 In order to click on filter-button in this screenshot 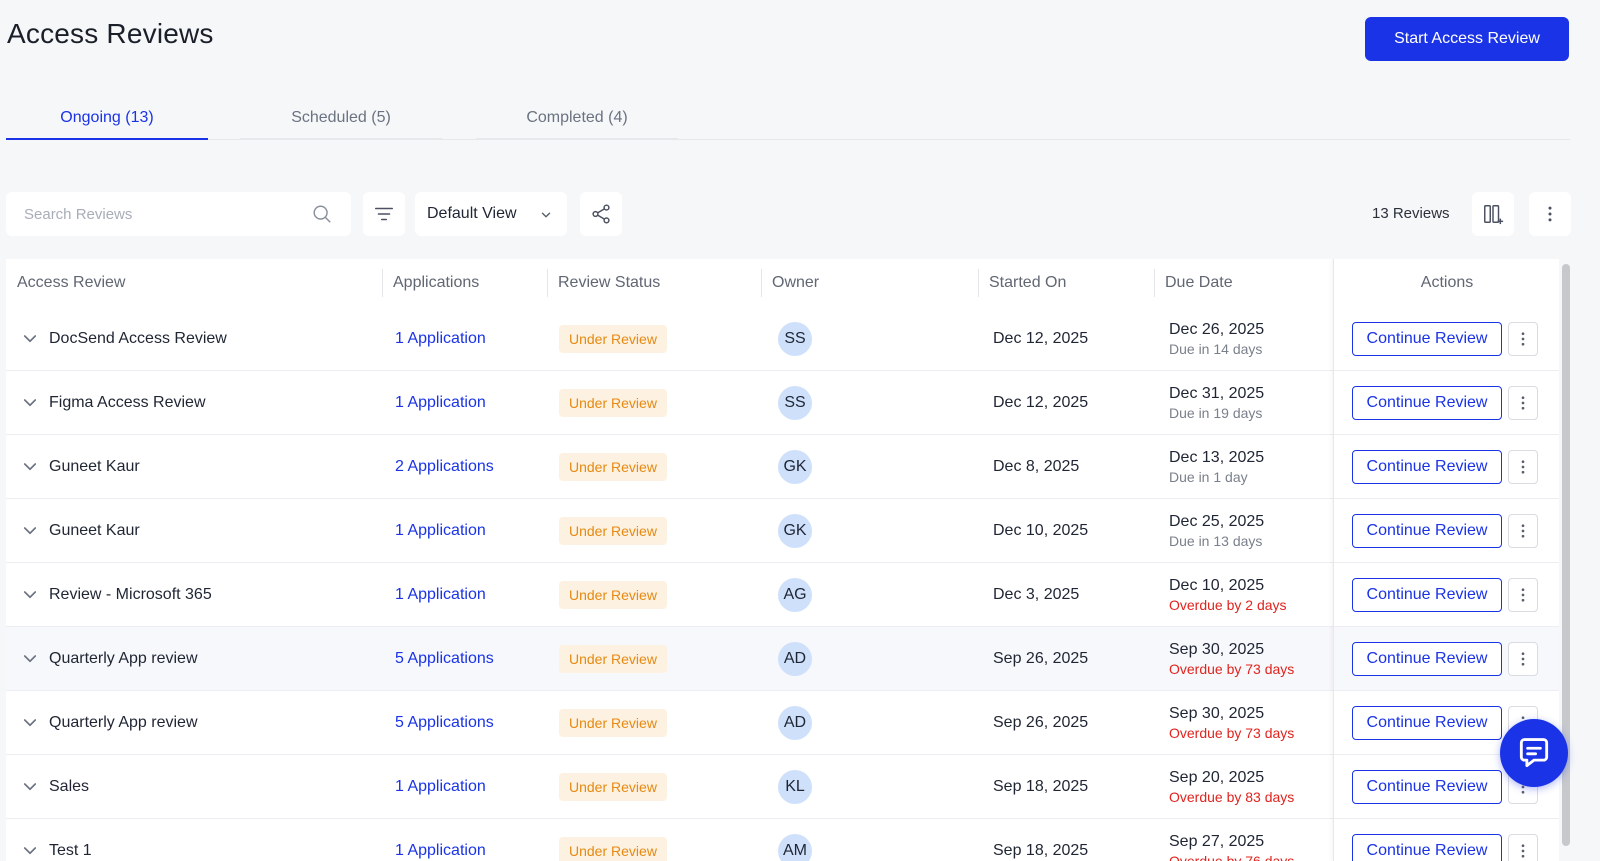, I will do `click(384, 214)`.